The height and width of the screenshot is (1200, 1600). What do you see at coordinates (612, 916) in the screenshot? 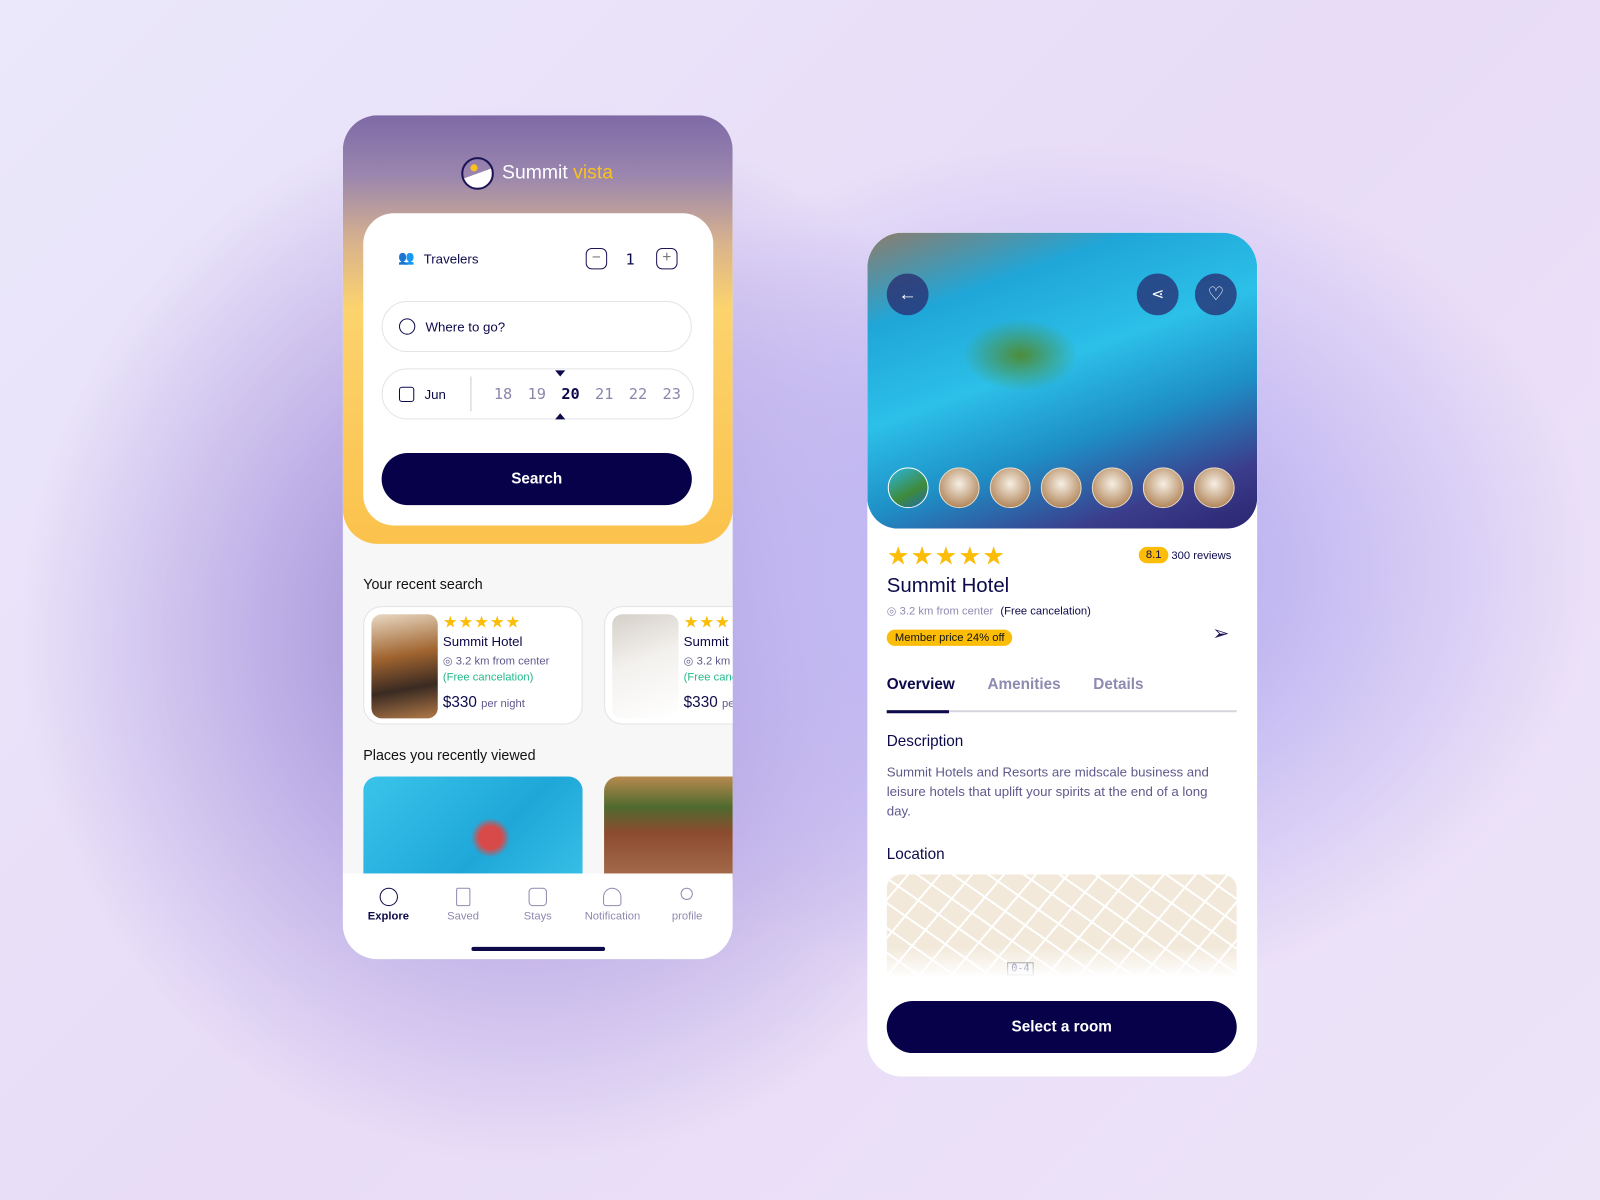
I see `nav-label: Notification` at bounding box center [612, 916].